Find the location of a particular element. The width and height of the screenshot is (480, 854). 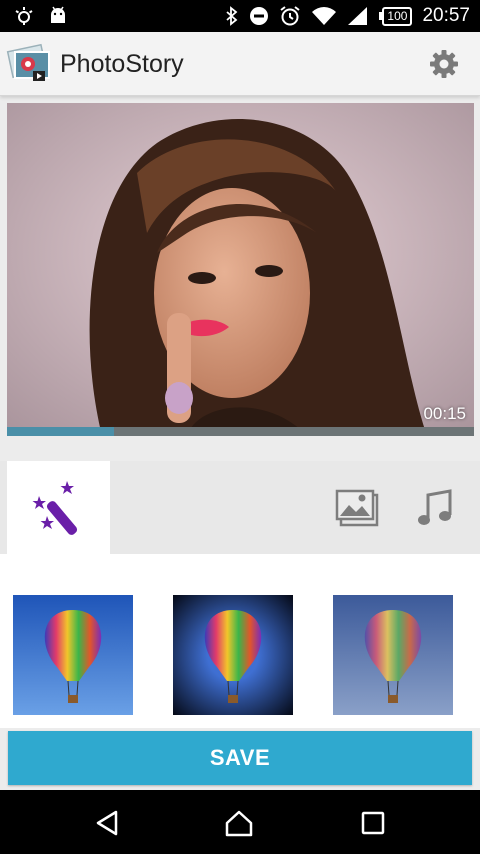

tab-music is located at coordinates (435, 507).